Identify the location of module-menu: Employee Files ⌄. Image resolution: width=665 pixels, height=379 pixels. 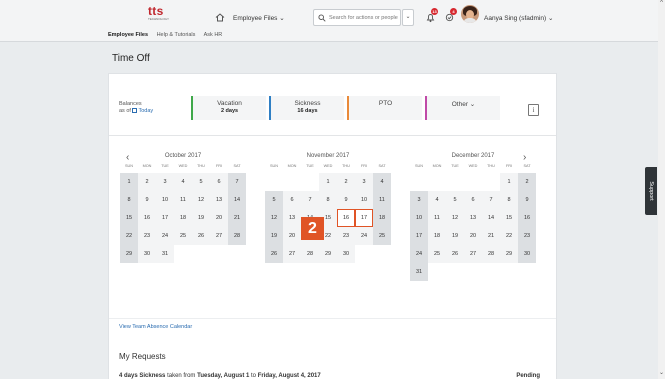
(259, 18).